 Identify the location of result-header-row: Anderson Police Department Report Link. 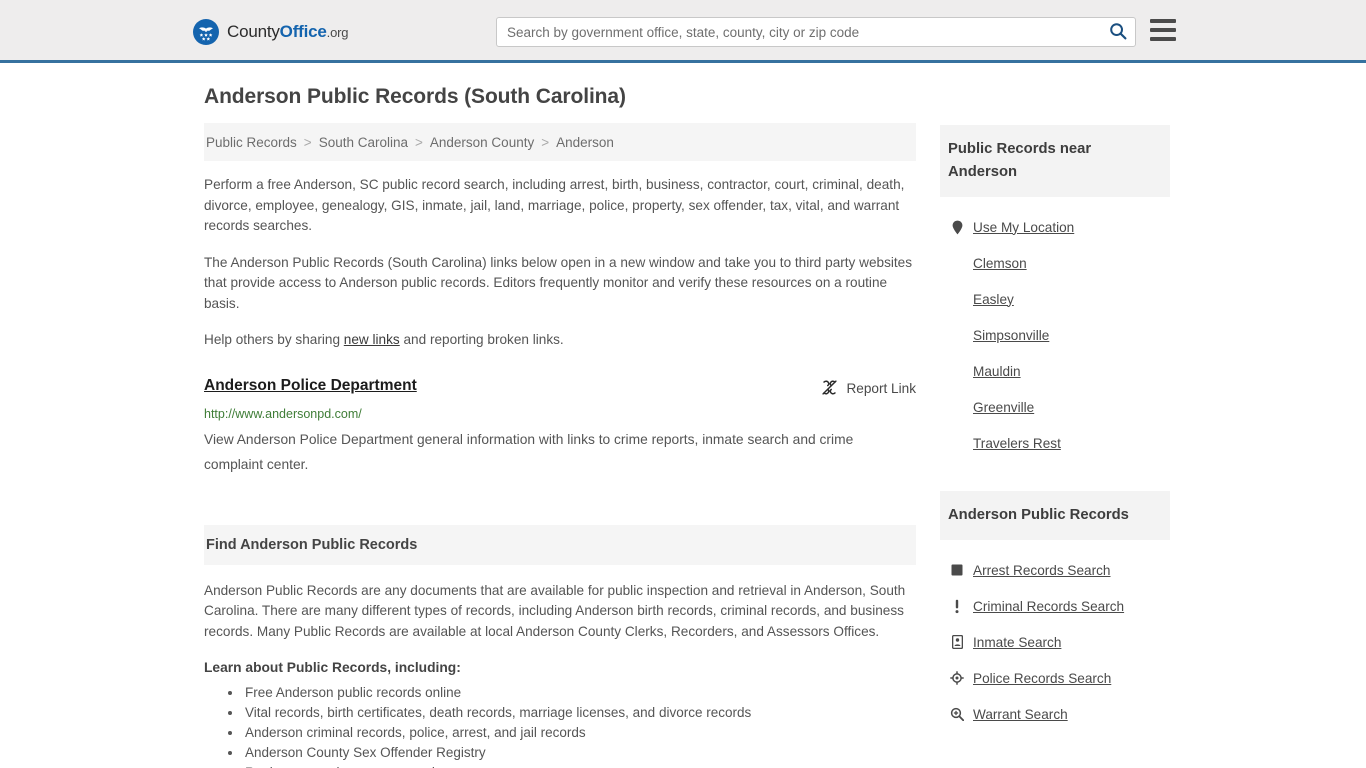
(560, 388).